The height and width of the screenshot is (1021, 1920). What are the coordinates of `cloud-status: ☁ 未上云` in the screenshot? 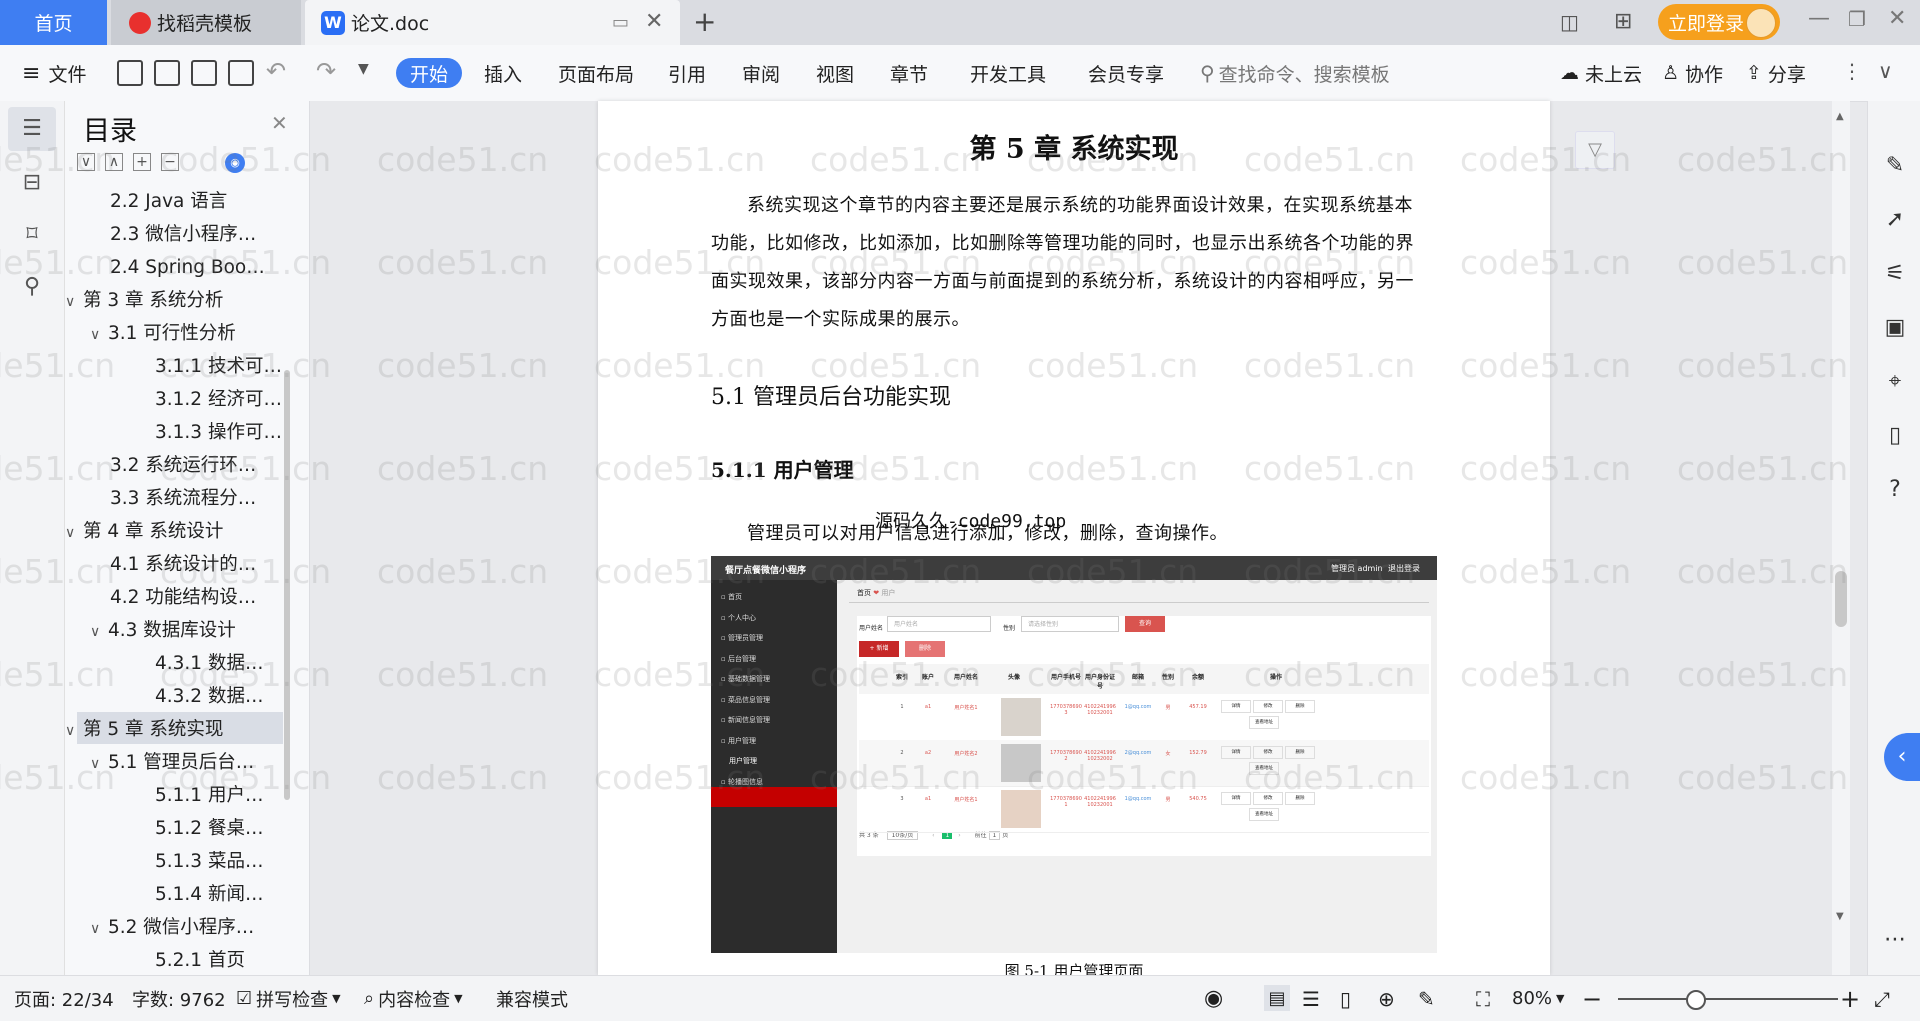 It's located at (1601, 73).